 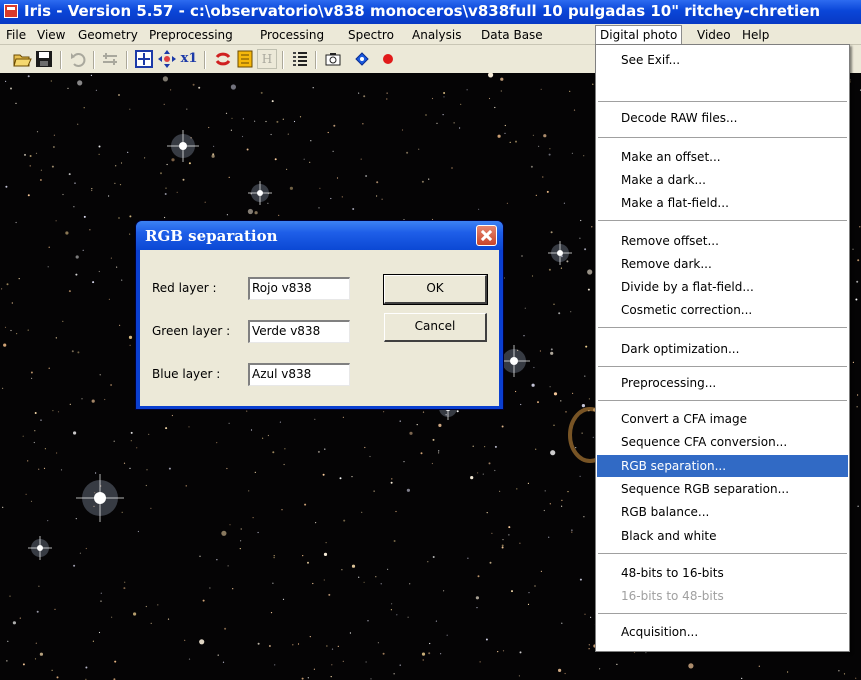 What do you see at coordinates (211, 236) in the screenshot?
I see `dialog-title: RGB separation` at bounding box center [211, 236].